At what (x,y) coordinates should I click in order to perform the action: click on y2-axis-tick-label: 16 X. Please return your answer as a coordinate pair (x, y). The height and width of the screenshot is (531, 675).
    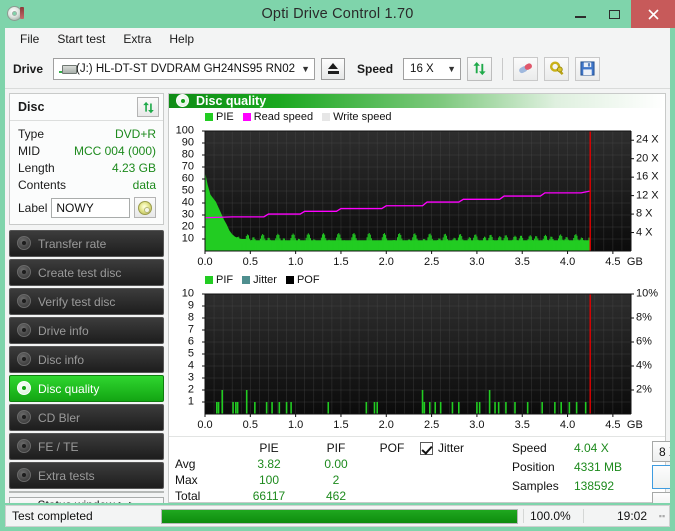
    Looking at the image, I should click on (647, 176).